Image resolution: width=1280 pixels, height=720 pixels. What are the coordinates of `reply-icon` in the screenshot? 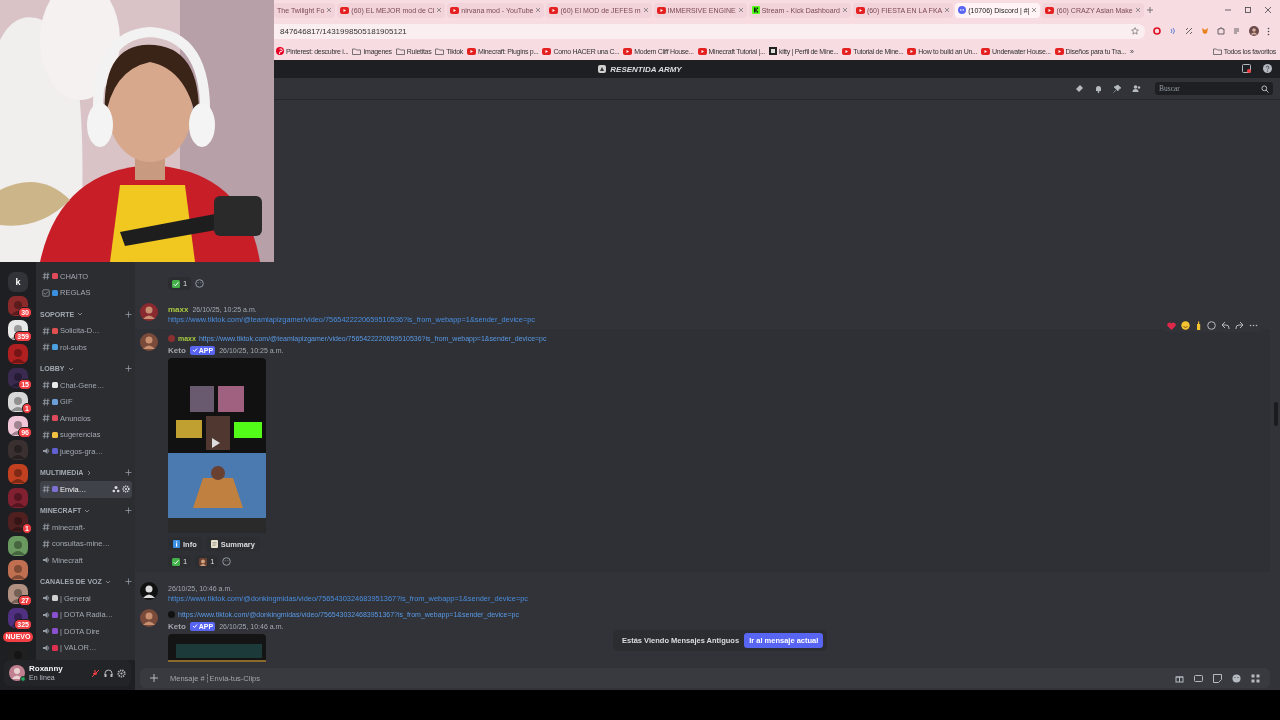 It's located at (1225, 325).